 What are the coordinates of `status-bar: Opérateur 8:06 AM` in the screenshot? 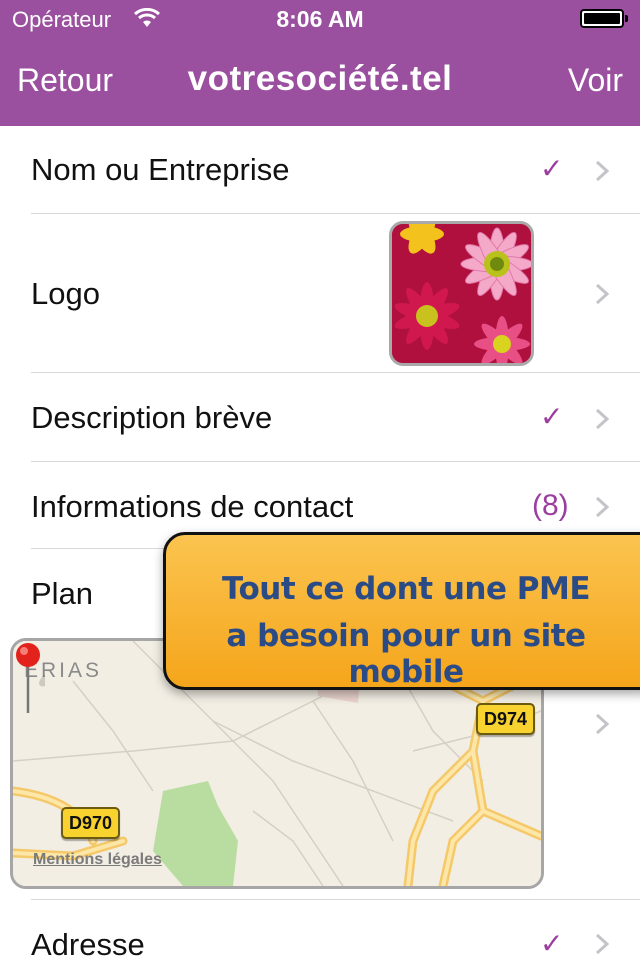 It's located at (320, 20).